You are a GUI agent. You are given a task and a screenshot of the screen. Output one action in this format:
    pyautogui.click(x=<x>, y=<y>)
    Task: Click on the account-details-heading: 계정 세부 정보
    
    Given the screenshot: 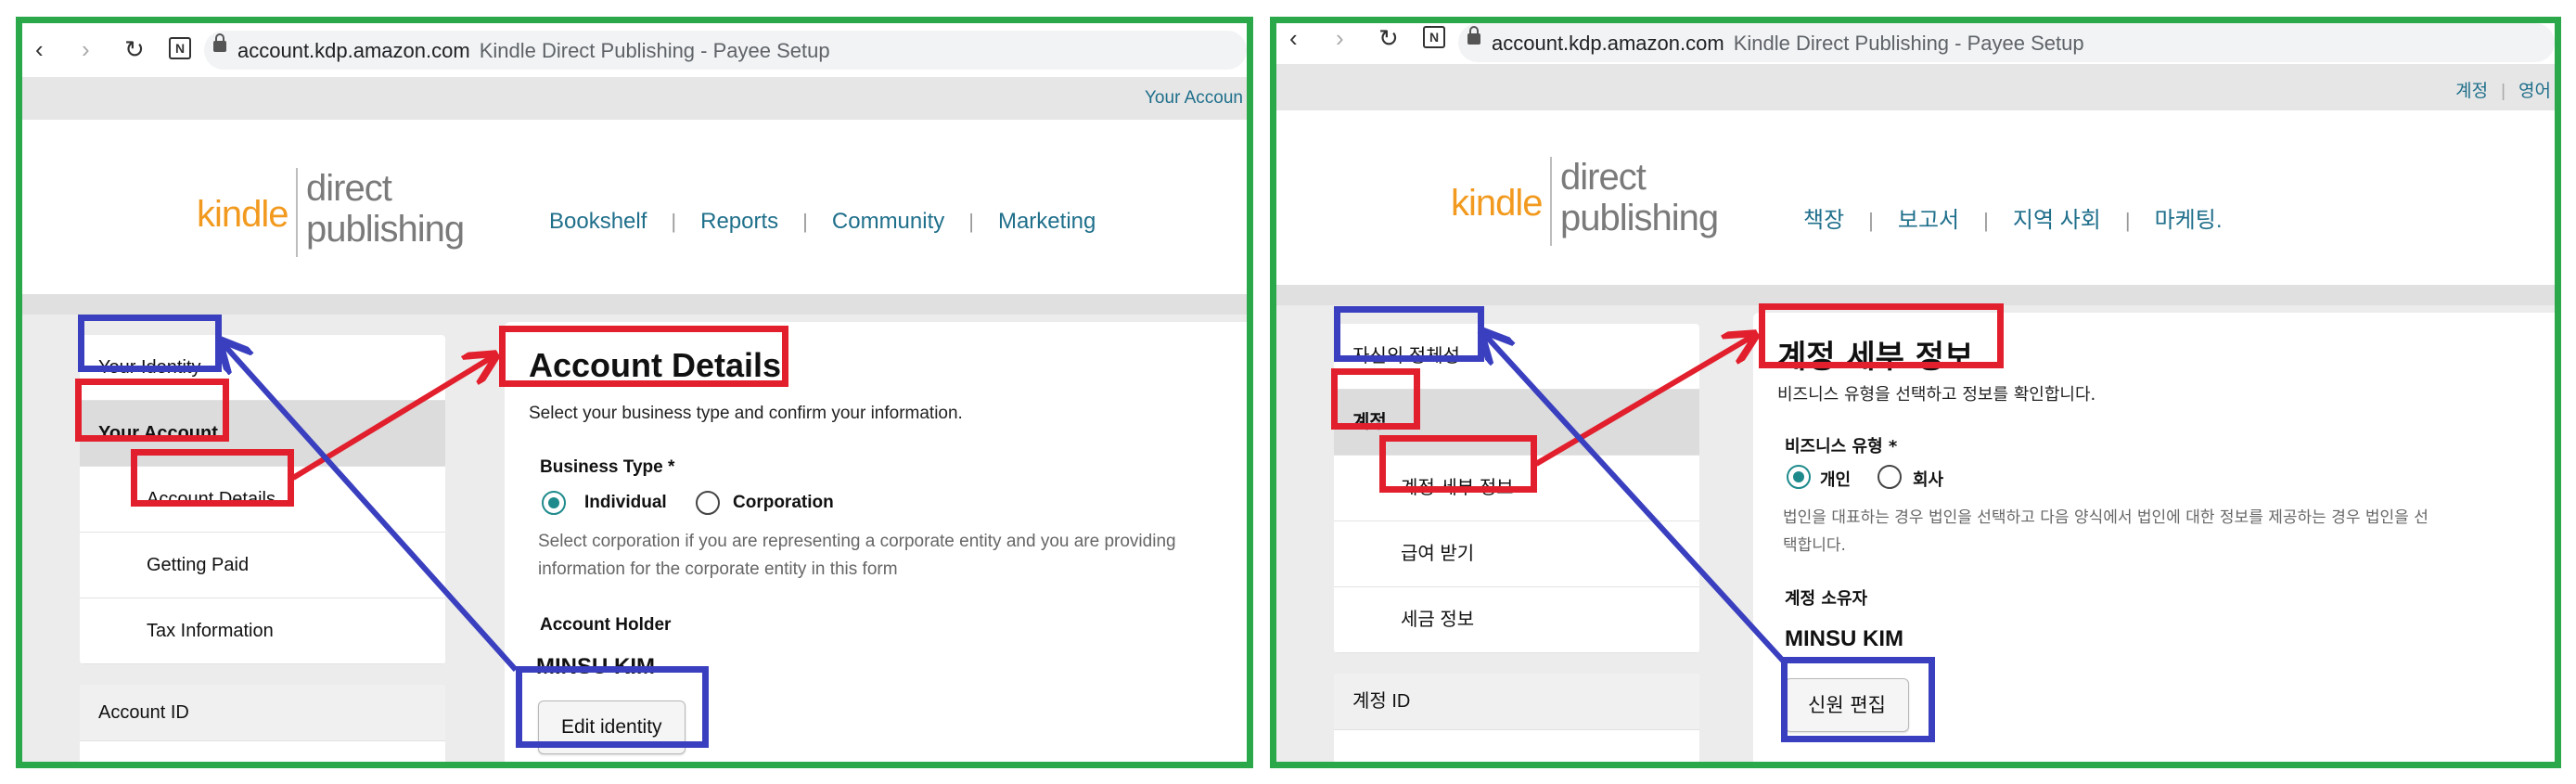 What is the action you would take?
    pyautogui.click(x=1875, y=358)
    